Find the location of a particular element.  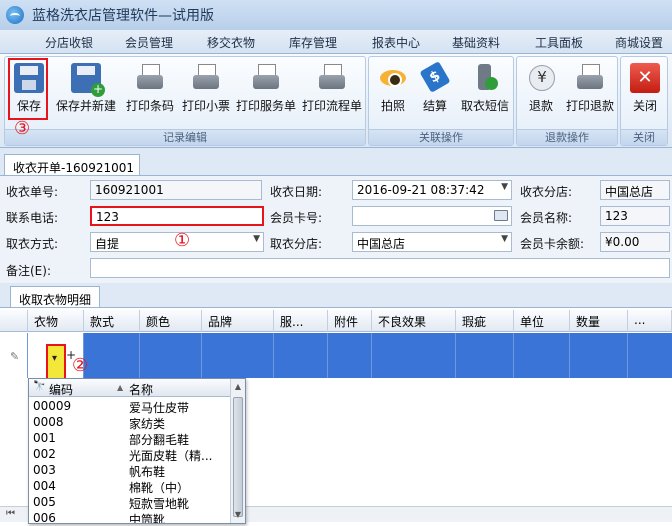

quantity-cell is located at coordinates (599, 355).